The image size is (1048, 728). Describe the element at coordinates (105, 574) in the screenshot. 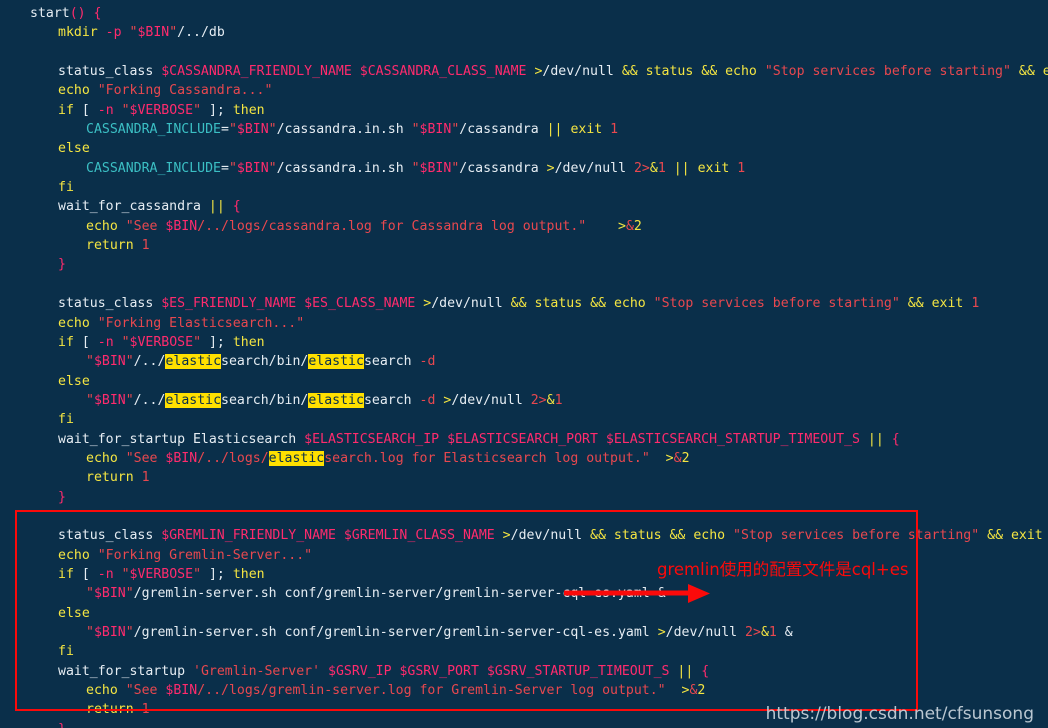

I see `code-token: -n` at that location.